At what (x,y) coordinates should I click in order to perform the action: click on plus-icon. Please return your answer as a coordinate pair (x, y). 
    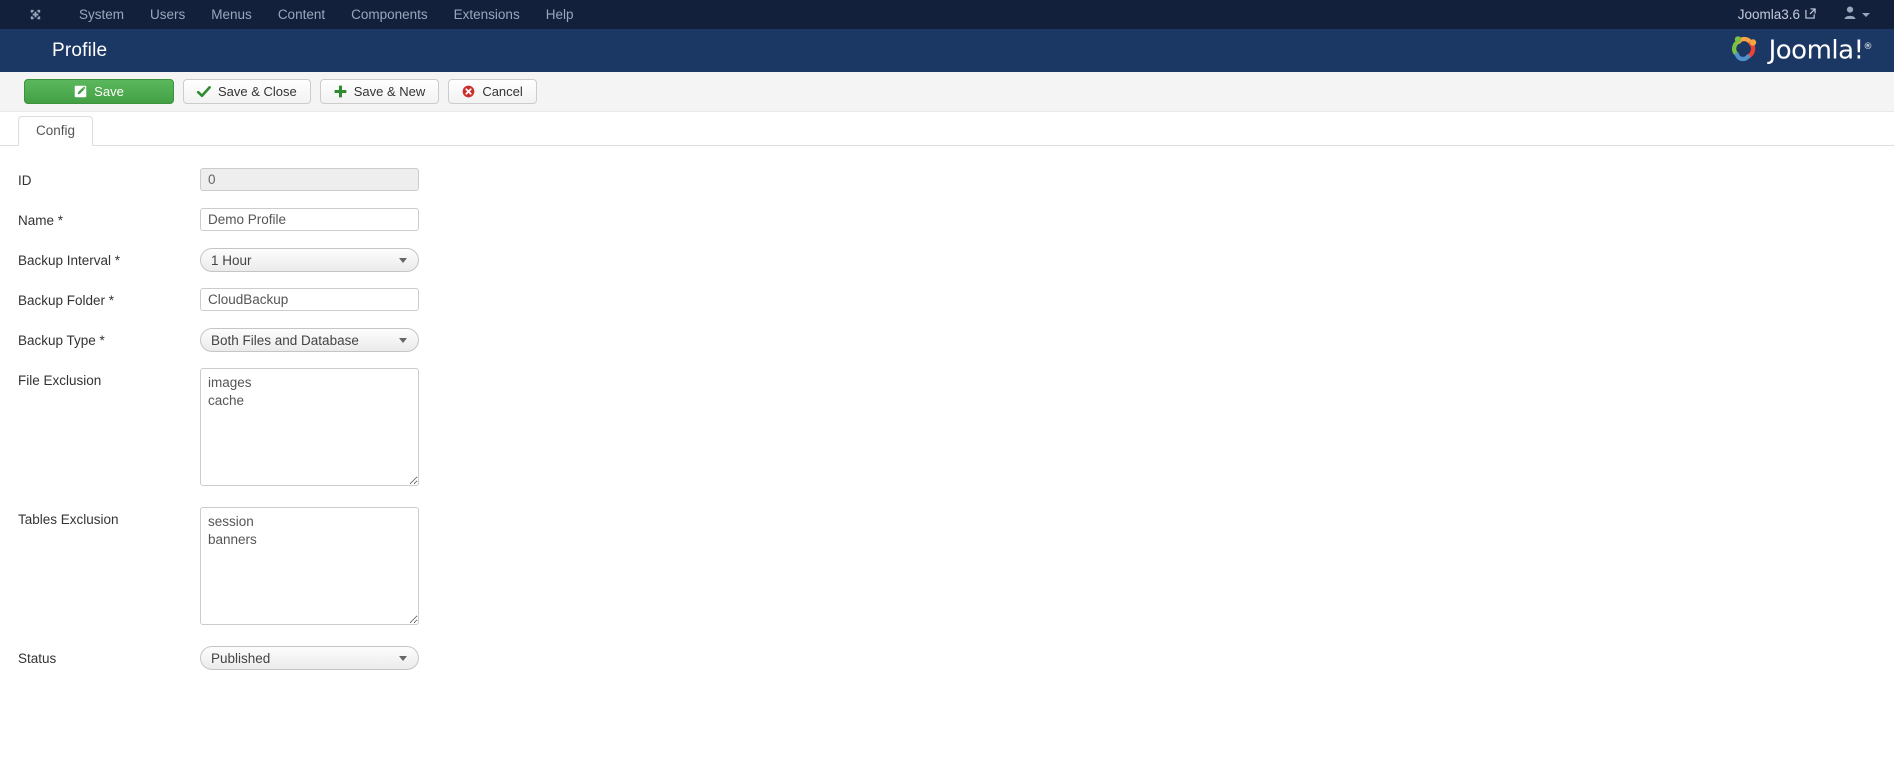
    Looking at the image, I should click on (340, 91).